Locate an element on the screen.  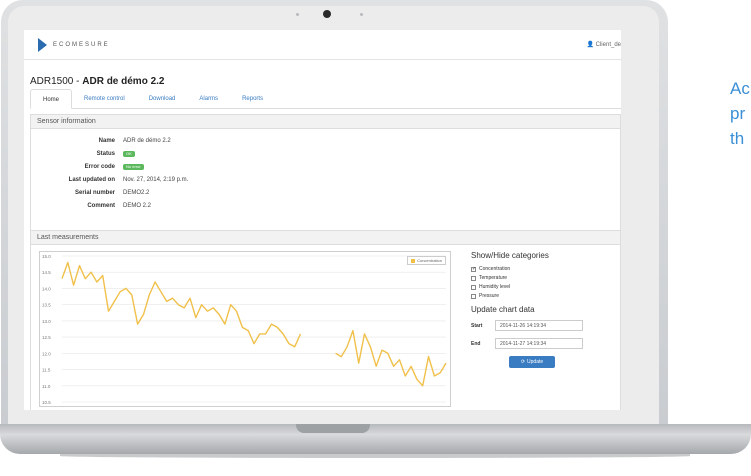
info-value: No error is located at coordinates (133, 167).